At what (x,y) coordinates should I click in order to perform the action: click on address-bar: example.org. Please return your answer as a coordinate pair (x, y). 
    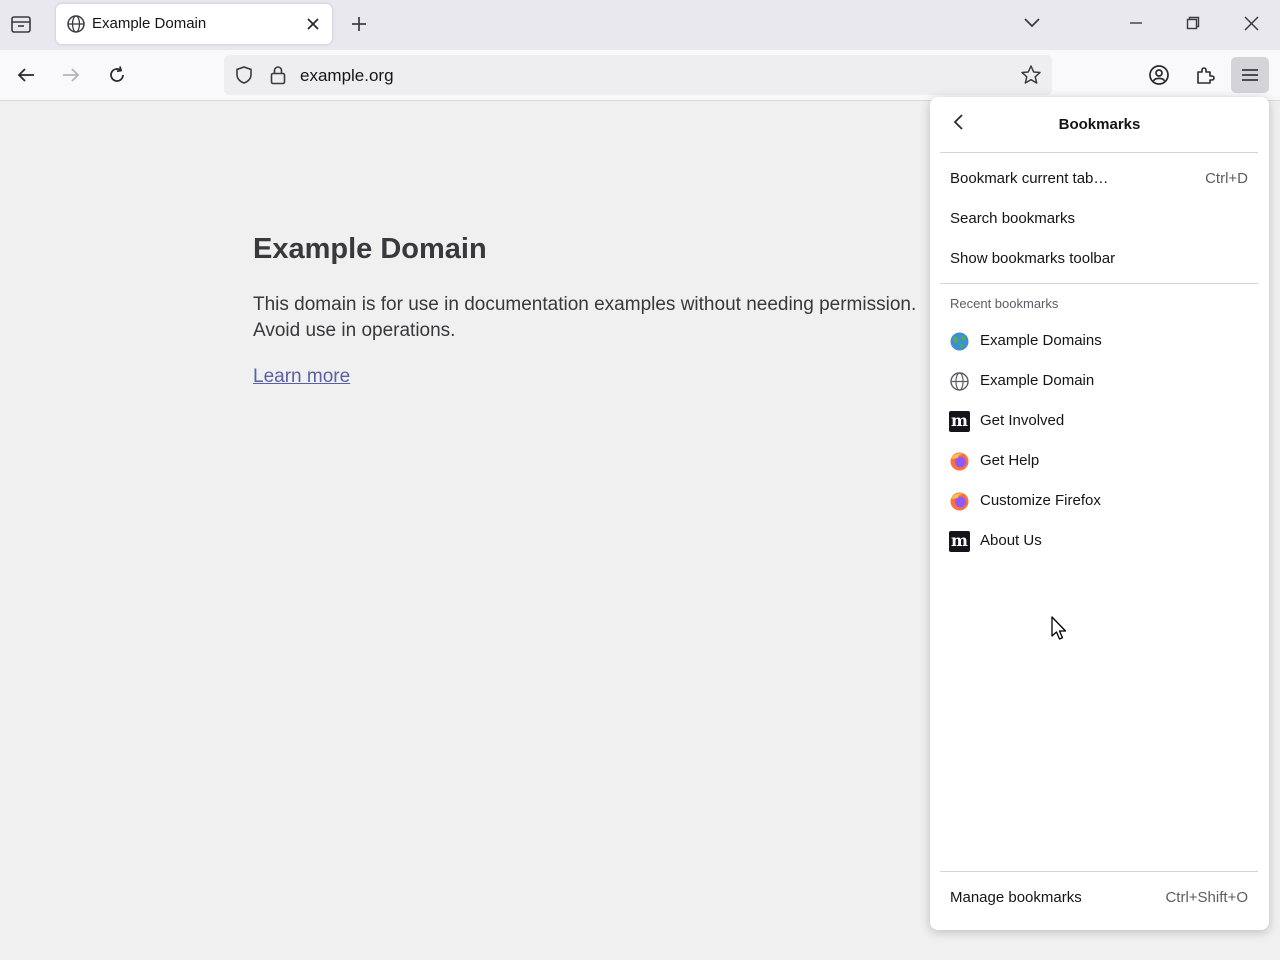
    Looking at the image, I should click on (638, 75).